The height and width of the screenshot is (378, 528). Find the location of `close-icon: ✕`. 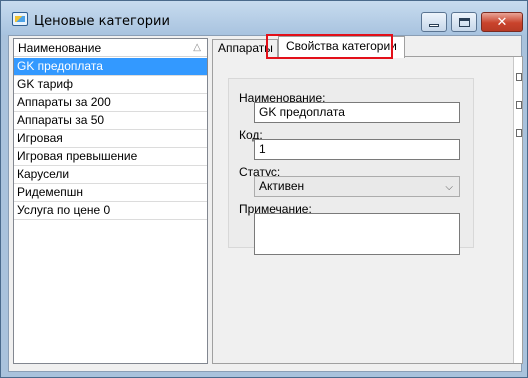

close-icon: ✕ is located at coordinates (502, 22).